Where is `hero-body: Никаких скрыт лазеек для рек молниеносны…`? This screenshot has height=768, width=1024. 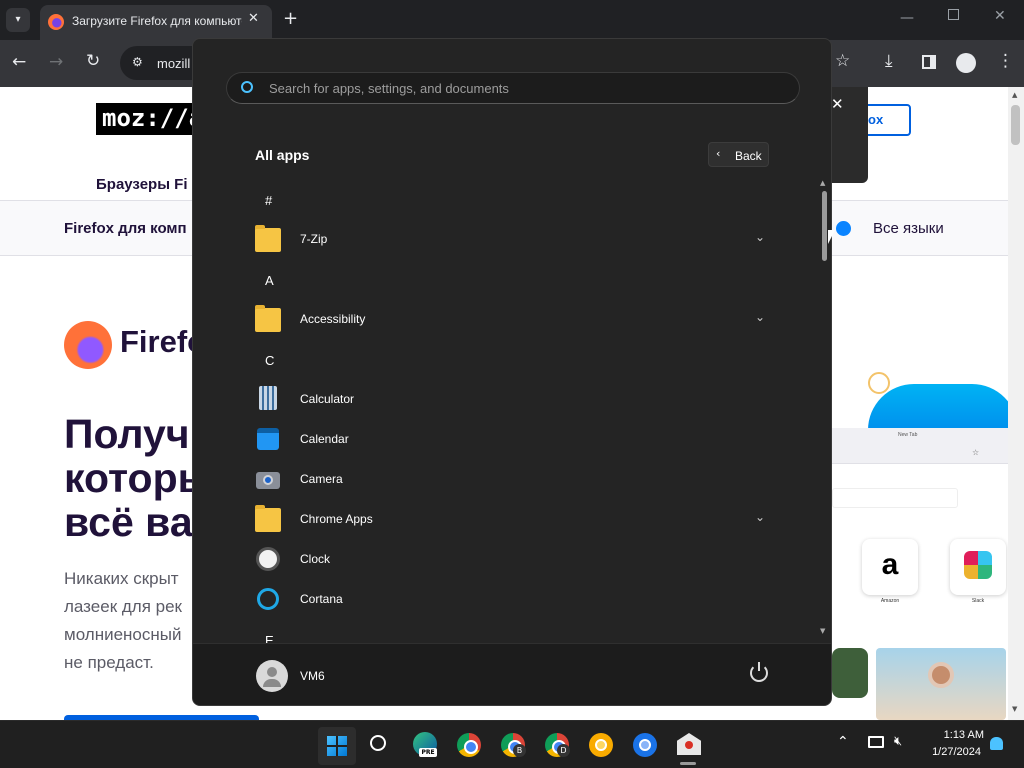 hero-body: Никаких скрыт лазеек для рек молниеносны… is located at coordinates (123, 621).